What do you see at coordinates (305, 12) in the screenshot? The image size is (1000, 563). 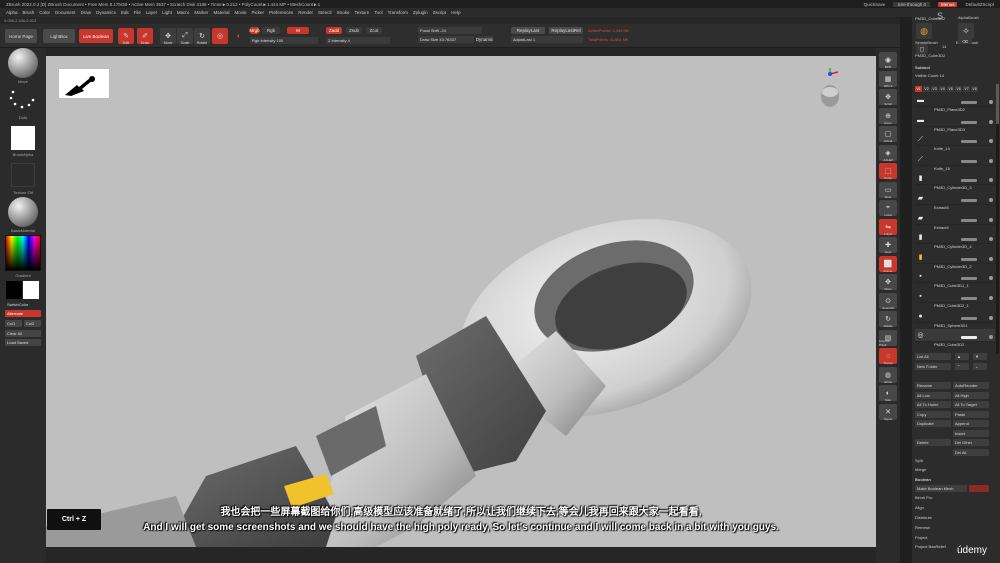 I see `menu-item-render: Render` at bounding box center [305, 12].